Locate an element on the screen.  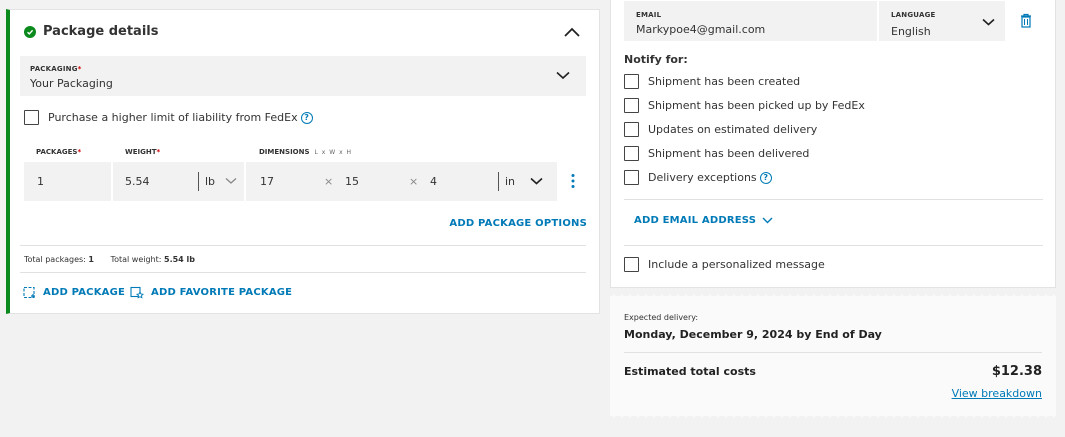
language-label: LANGUAGE is located at coordinates (913, 15).